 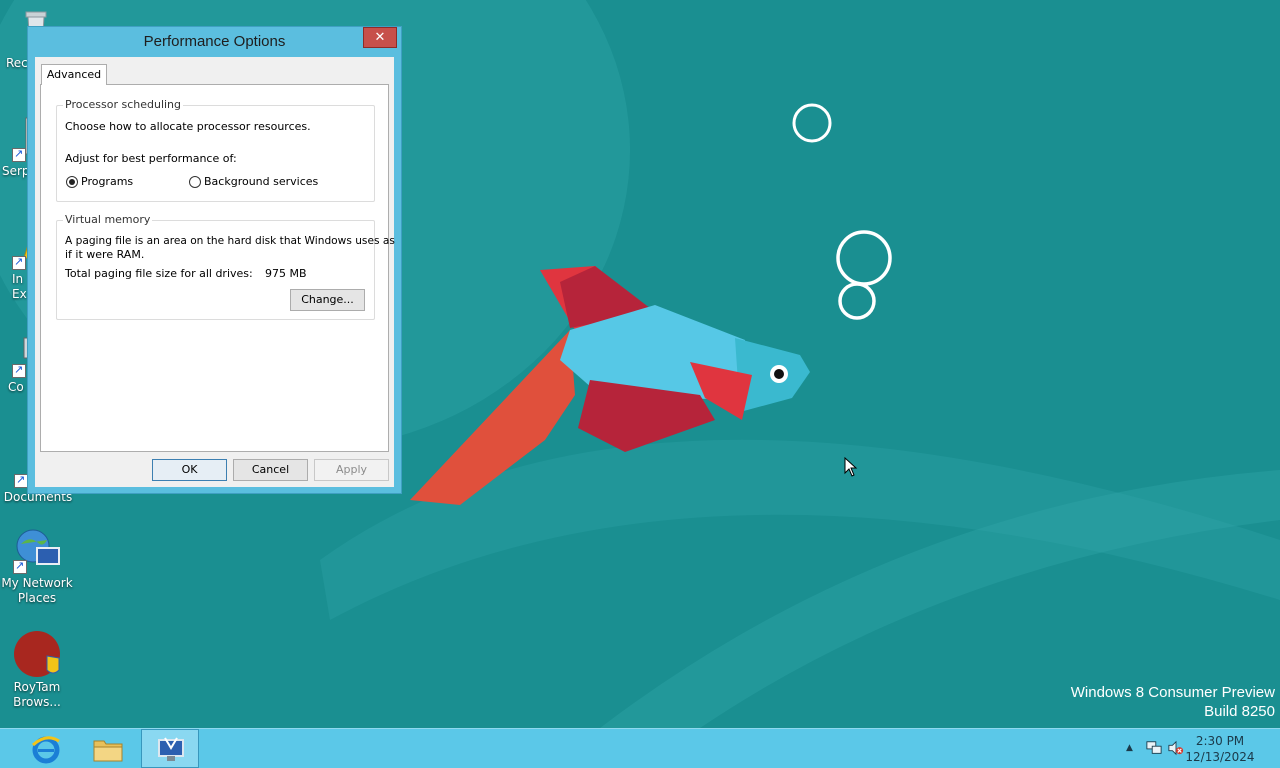 I want to click on cancel-button: Cancel, so click(x=270, y=470).